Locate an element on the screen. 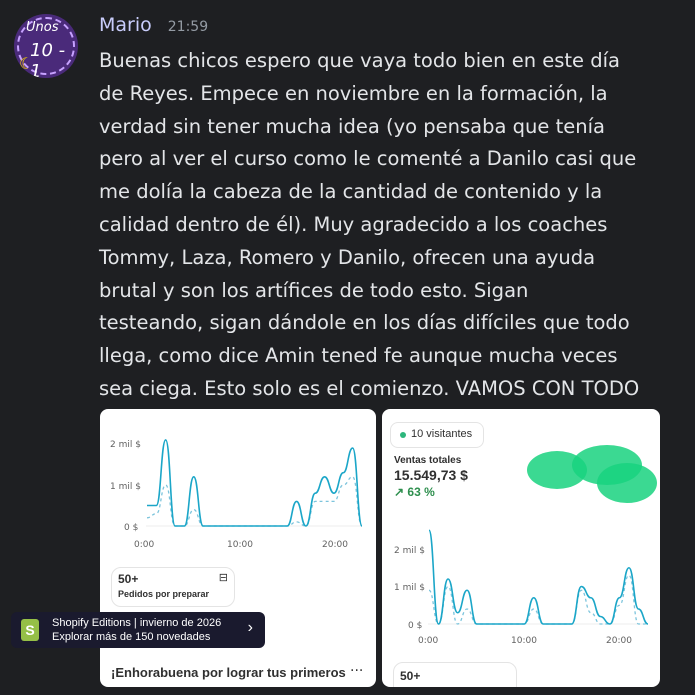 This screenshot has width=695, height=695. orders-card: 50+ is located at coordinates (455, 674).